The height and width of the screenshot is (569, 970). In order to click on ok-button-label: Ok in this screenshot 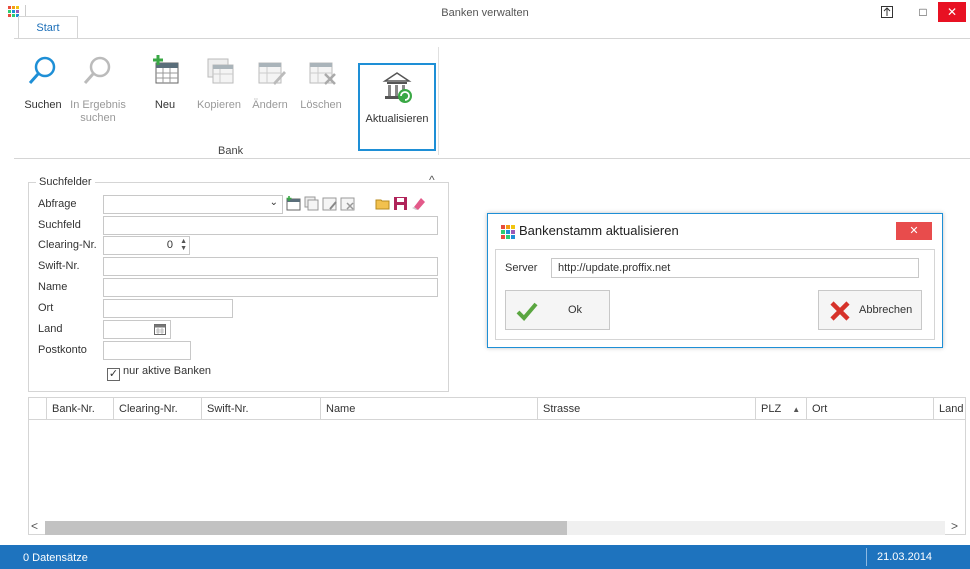, I will do `click(575, 310)`.